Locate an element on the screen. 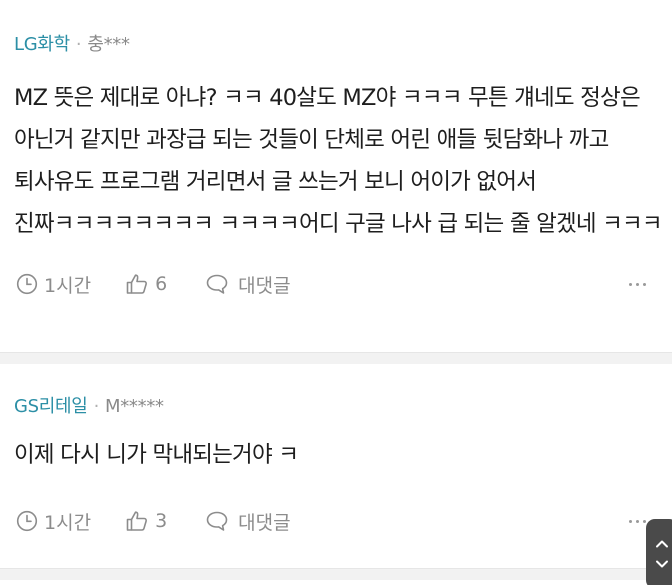 The width and height of the screenshot is (672, 585). like-count: 6 is located at coordinates (161, 284).